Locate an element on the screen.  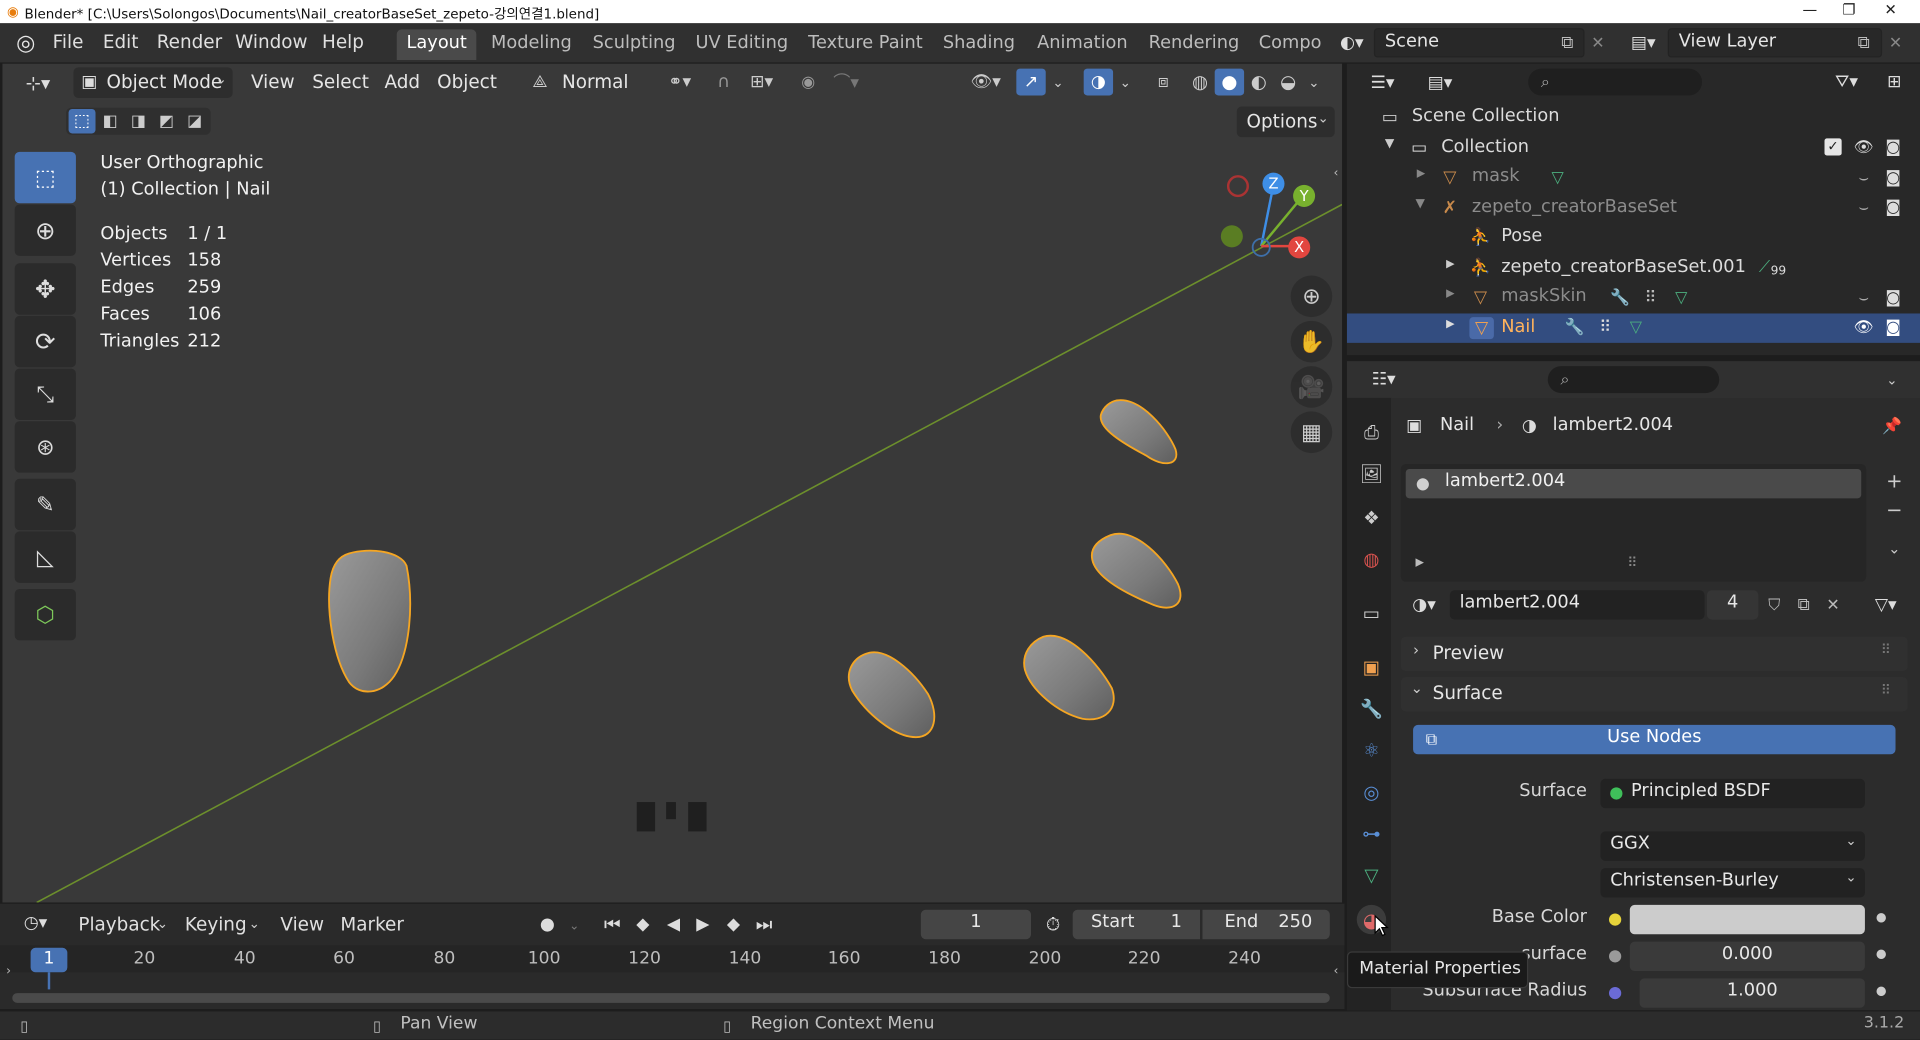
tab-shading: Shading is located at coordinates (979, 43).